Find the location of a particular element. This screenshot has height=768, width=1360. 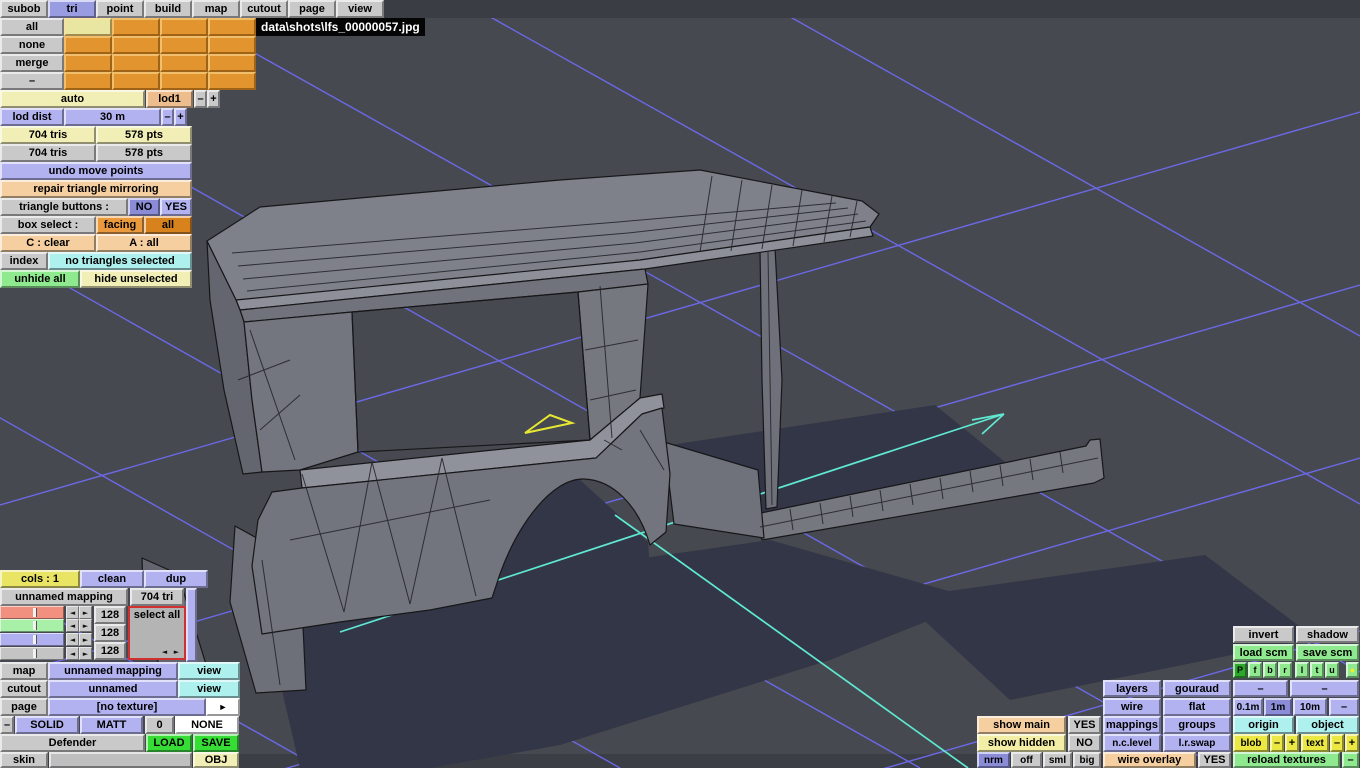

nrm-off-button: off is located at coordinates (1026, 760).